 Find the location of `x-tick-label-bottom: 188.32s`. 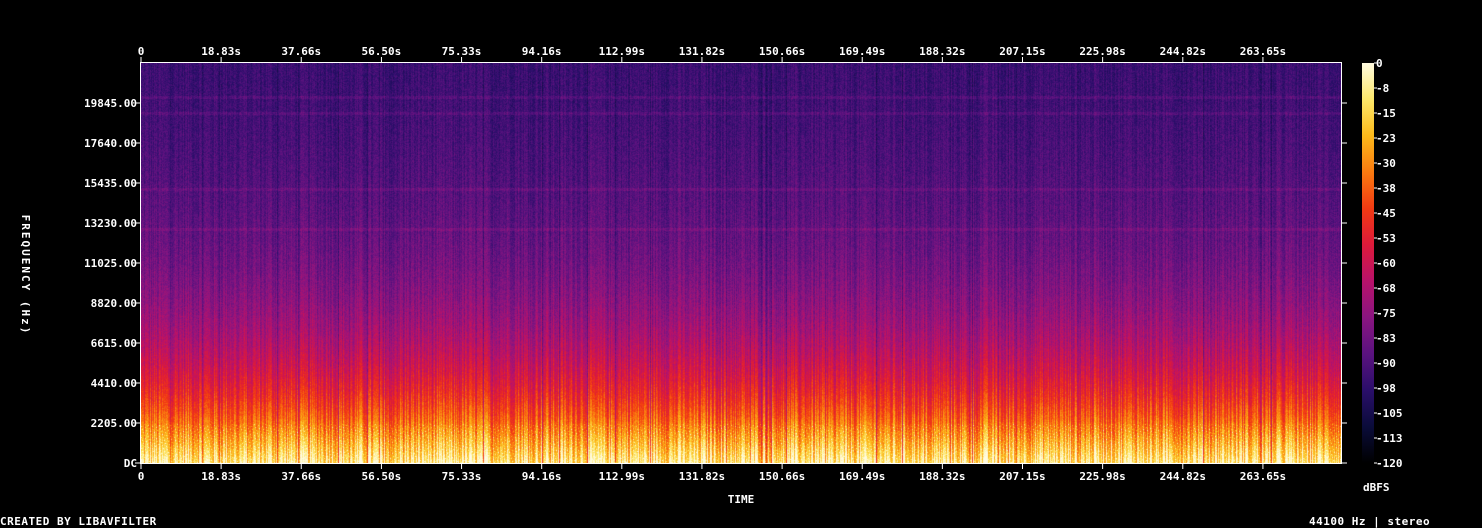

x-tick-label-bottom: 188.32s is located at coordinates (942, 476).